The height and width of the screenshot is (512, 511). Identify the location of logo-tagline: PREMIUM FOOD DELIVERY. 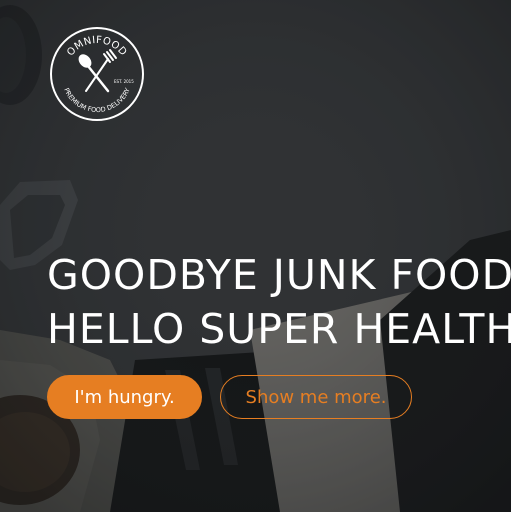
(96, 100).